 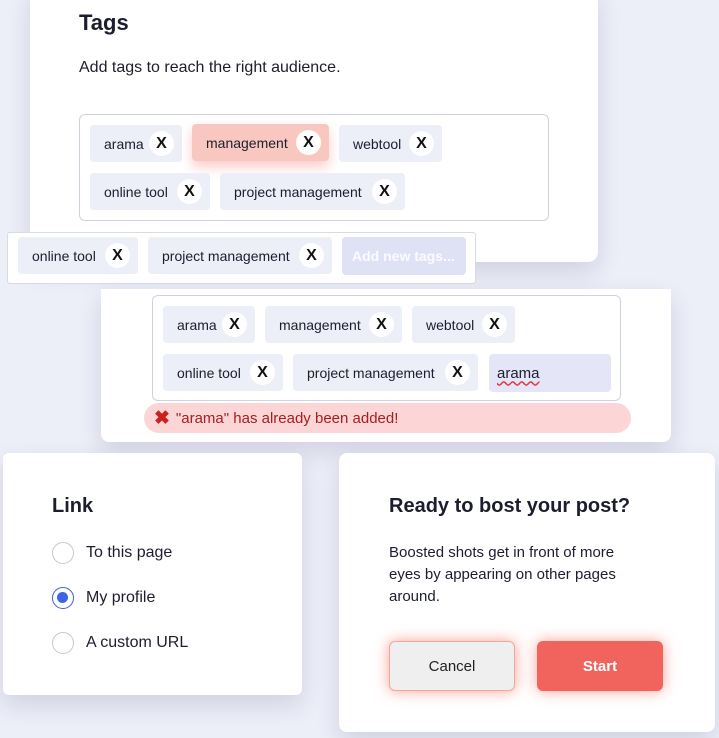 What do you see at coordinates (210, 67) in the screenshot?
I see `tags-description: Add tags to reach the right audience.` at bounding box center [210, 67].